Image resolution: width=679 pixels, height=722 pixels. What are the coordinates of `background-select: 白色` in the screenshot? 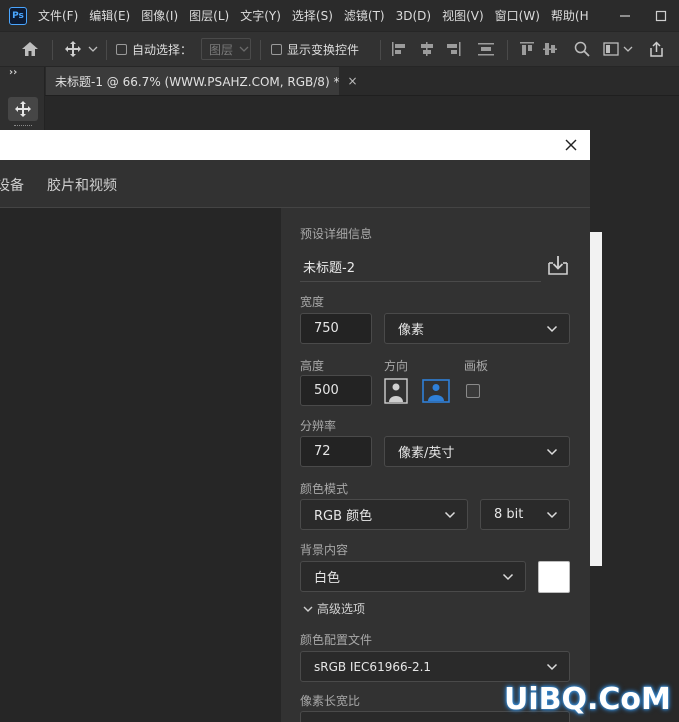 It's located at (413, 576).